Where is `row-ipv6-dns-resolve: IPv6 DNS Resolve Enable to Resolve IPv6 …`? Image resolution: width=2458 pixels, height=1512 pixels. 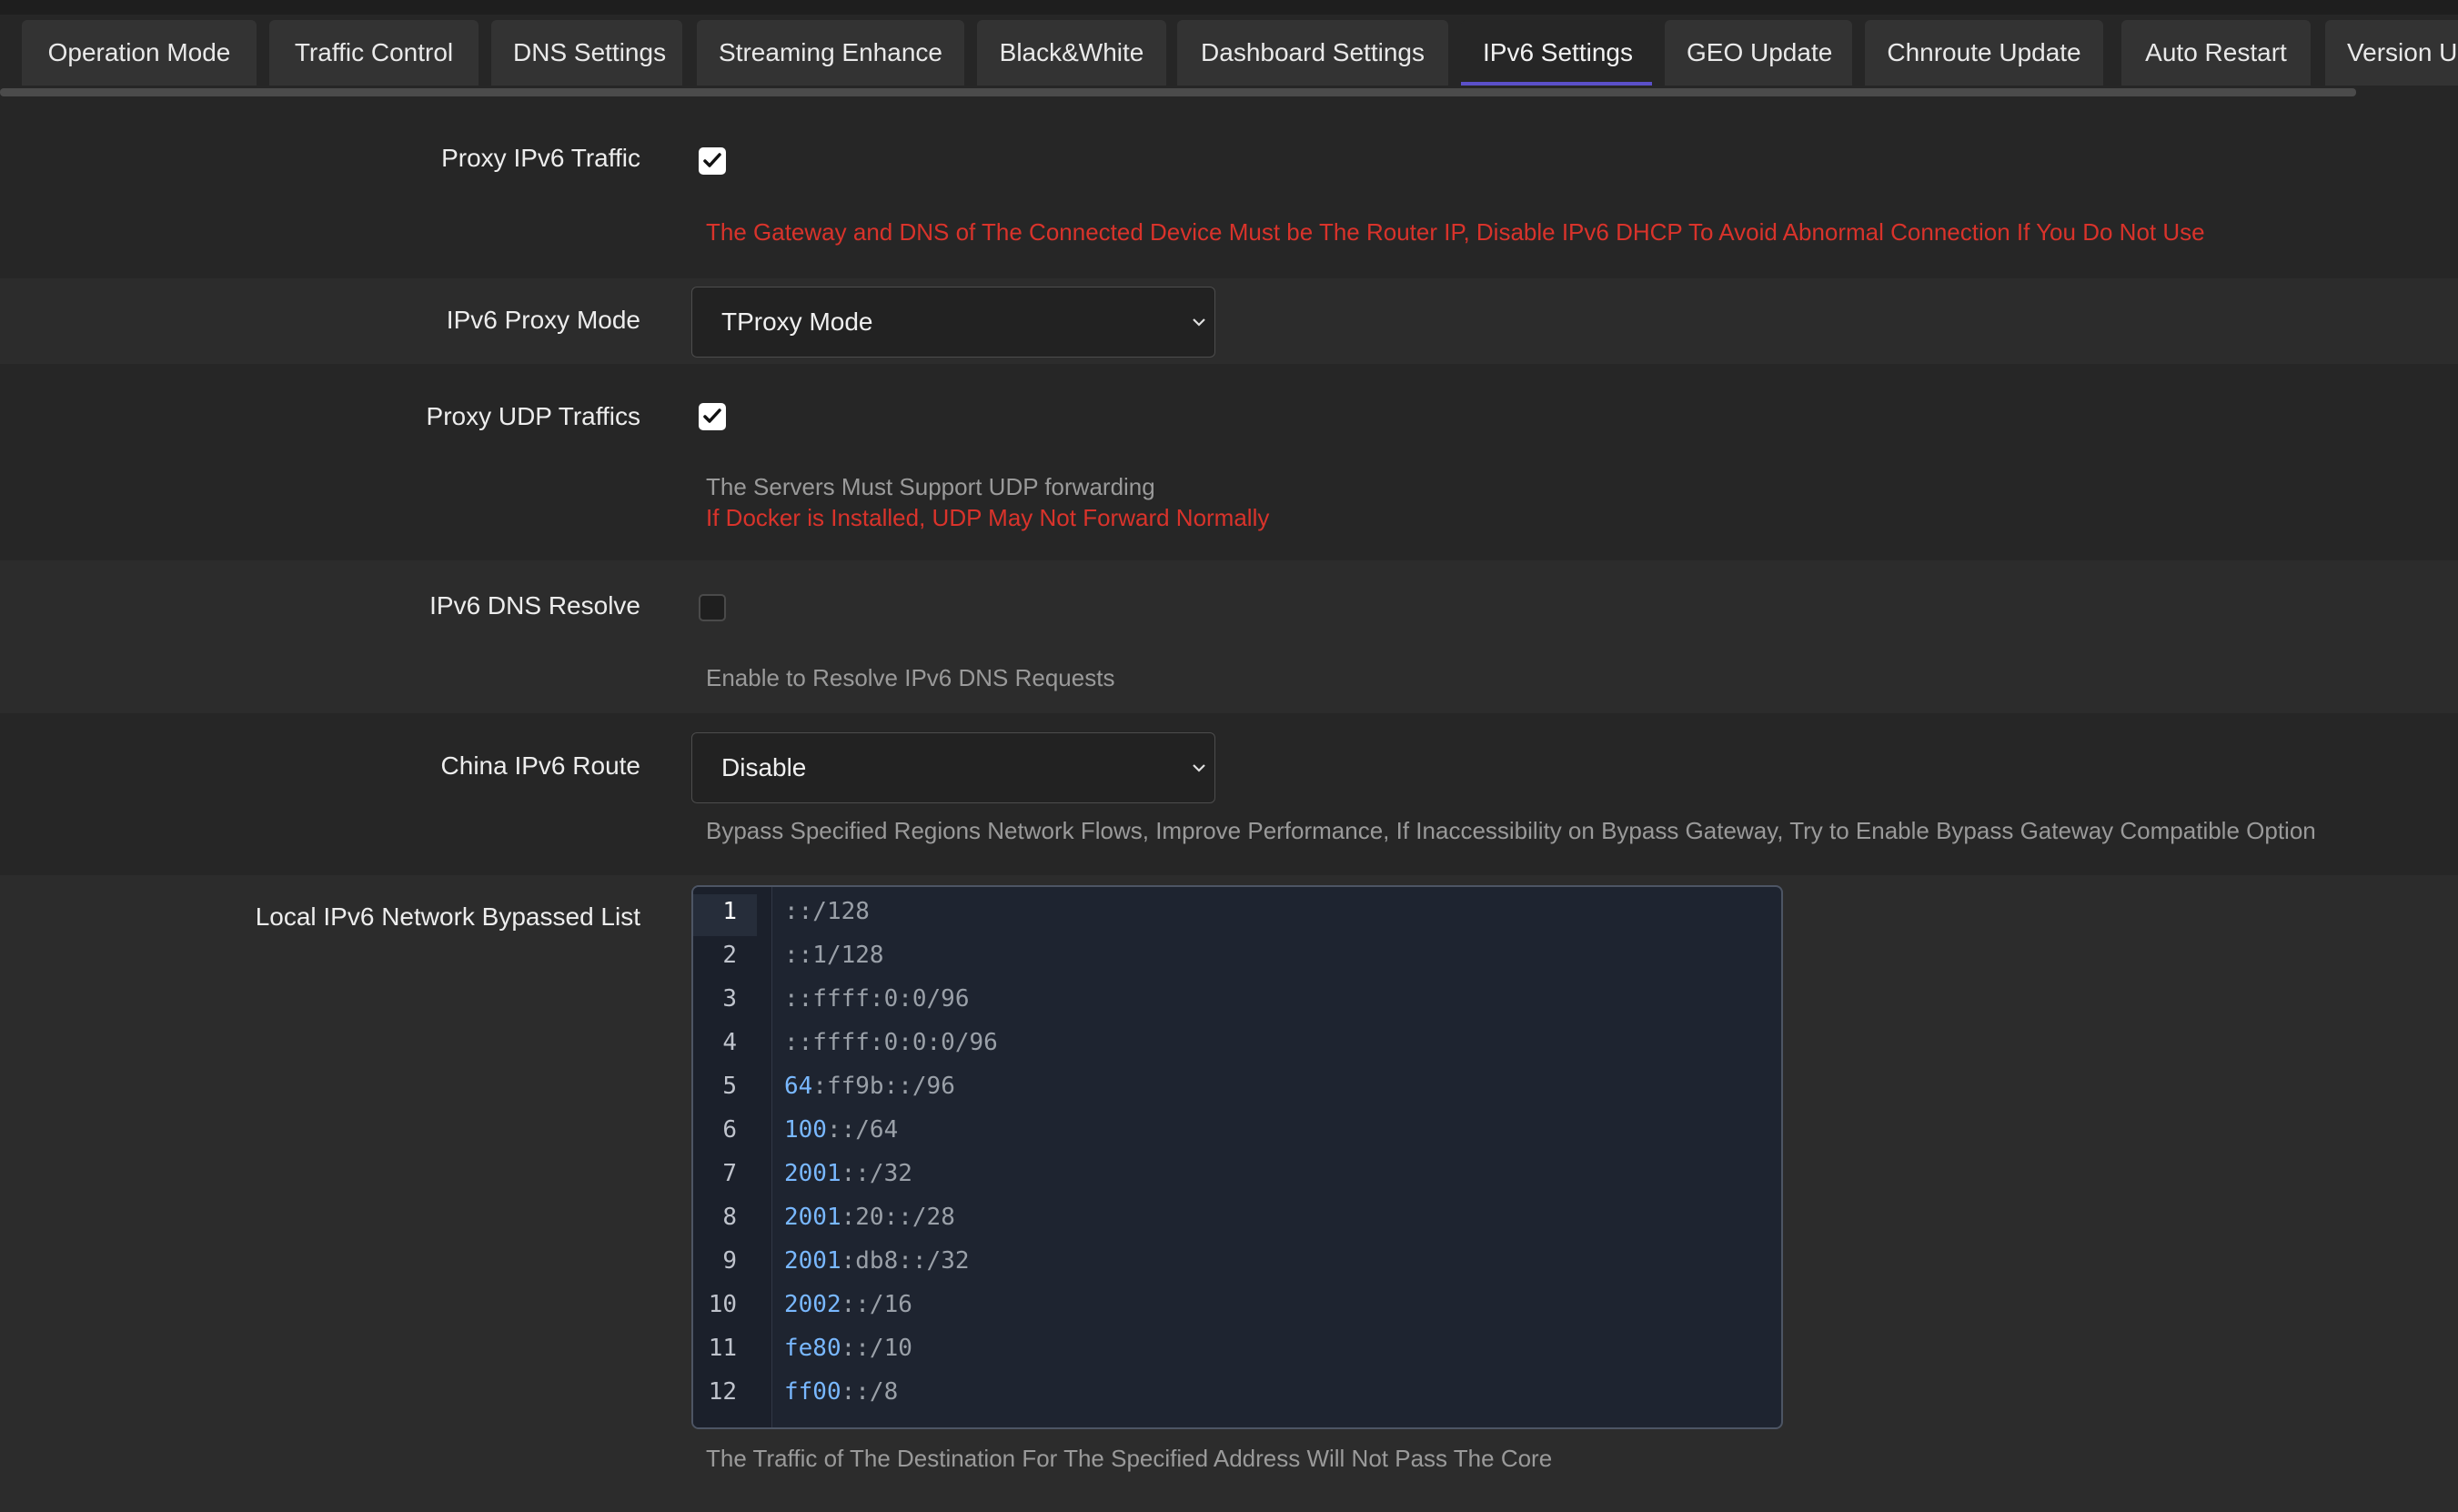
row-ipv6-dns-resolve: IPv6 DNS Resolve Enable to Resolve IPv6 … is located at coordinates (1229, 637).